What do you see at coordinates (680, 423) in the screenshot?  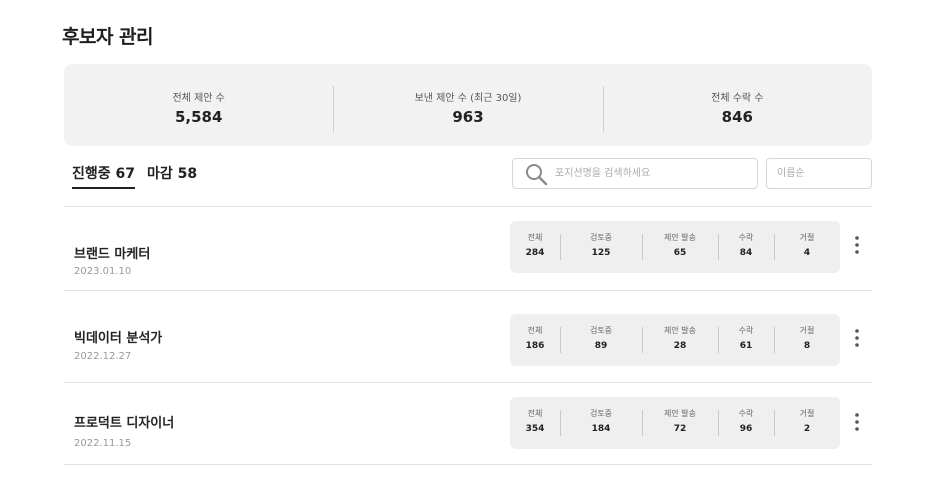 I see `stat-offer-sent: 제안 발송 72` at bounding box center [680, 423].